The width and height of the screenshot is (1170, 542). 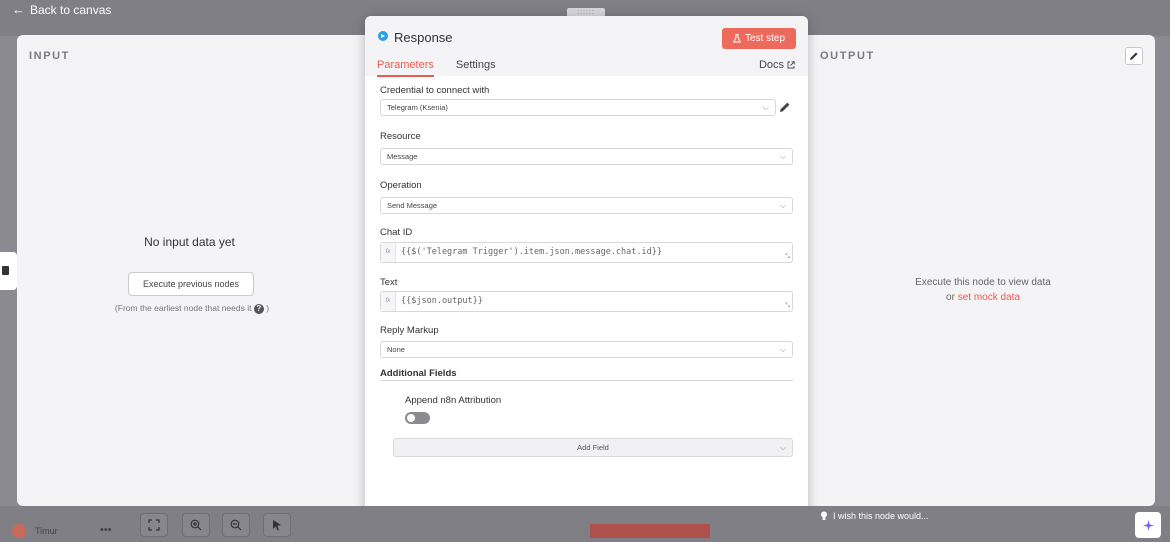 I want to click on ai-assistant-button, so click(x=1148, y=525).